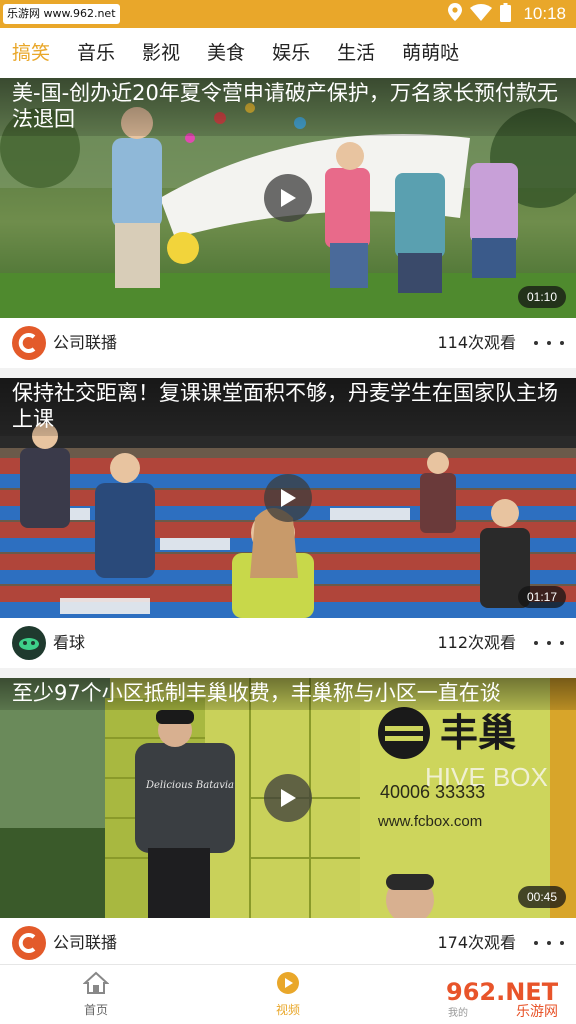 This screenshot has height=1024, width=576. I want to click on bottom-navigation: 首页 视频 962.NET 我的 乐游网, so click(288, 994).